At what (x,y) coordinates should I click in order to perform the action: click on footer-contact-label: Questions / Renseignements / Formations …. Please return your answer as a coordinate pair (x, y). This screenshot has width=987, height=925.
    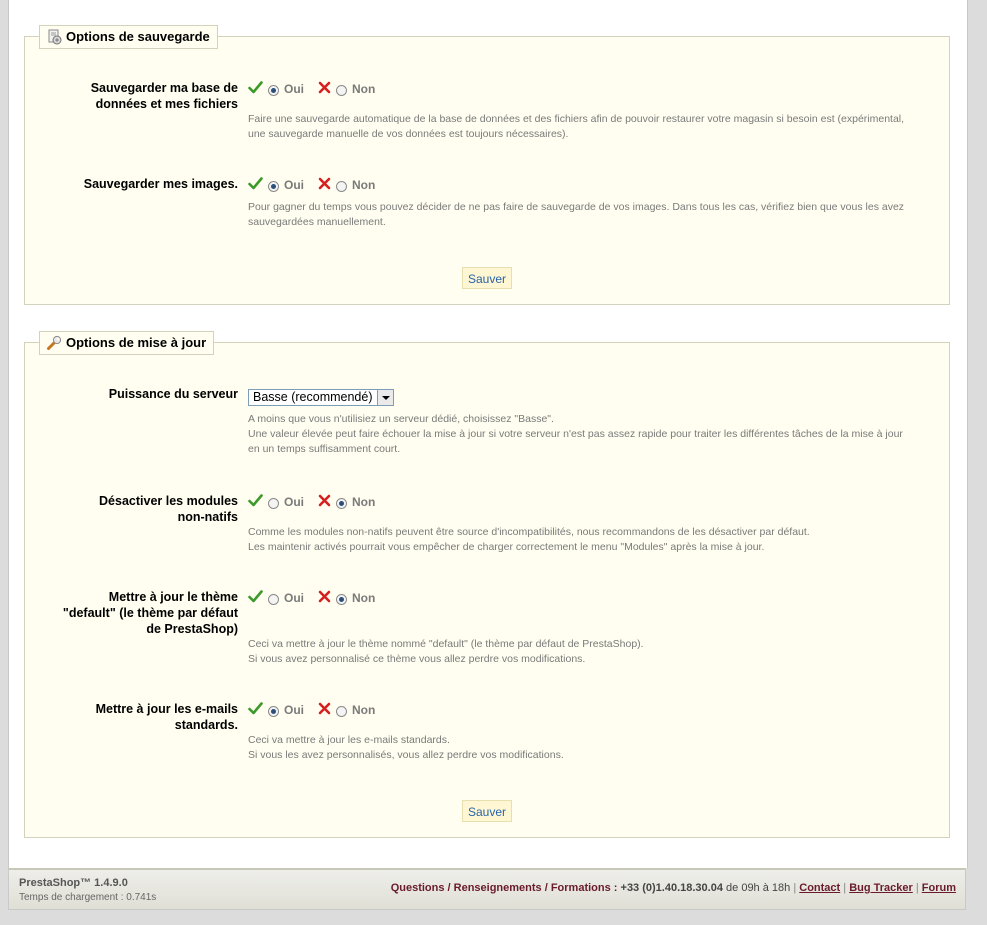
    Looking at the image, I should click on (504, 888).